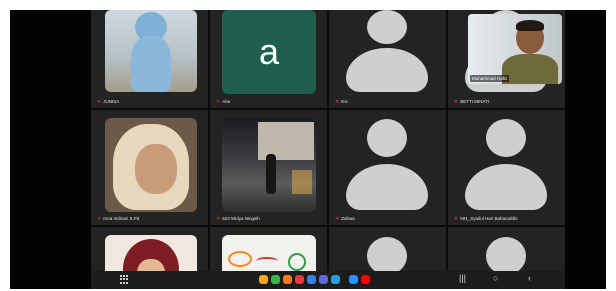 This screenshot has height=291, width=616. Describe the element at coordinates (118, 219) in the screenshot. I see `participant-name: ✕ Irma Indriani S.Pd` at that location.